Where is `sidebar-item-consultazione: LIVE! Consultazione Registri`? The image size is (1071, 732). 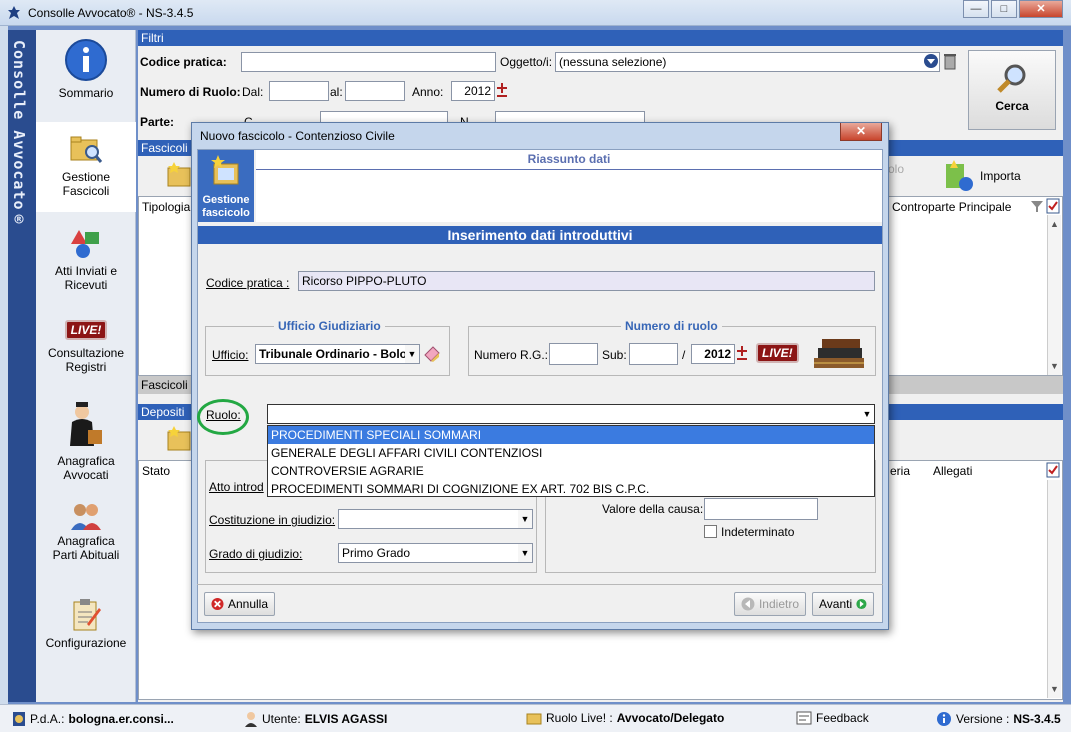 sidebar-item-consultazione: LIVE! Consultazione Registri is located at coordinates (86, 360).